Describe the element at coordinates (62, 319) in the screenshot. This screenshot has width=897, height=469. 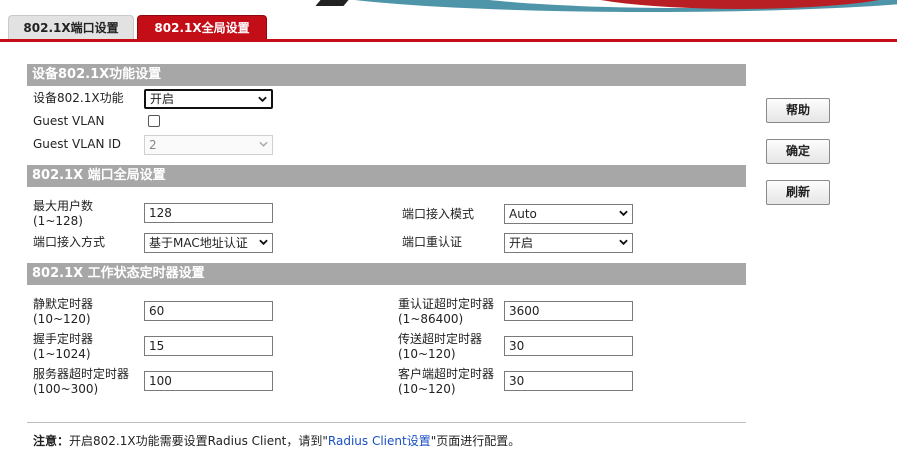
I see `quiet-timer-range: (10~120)` at that location.